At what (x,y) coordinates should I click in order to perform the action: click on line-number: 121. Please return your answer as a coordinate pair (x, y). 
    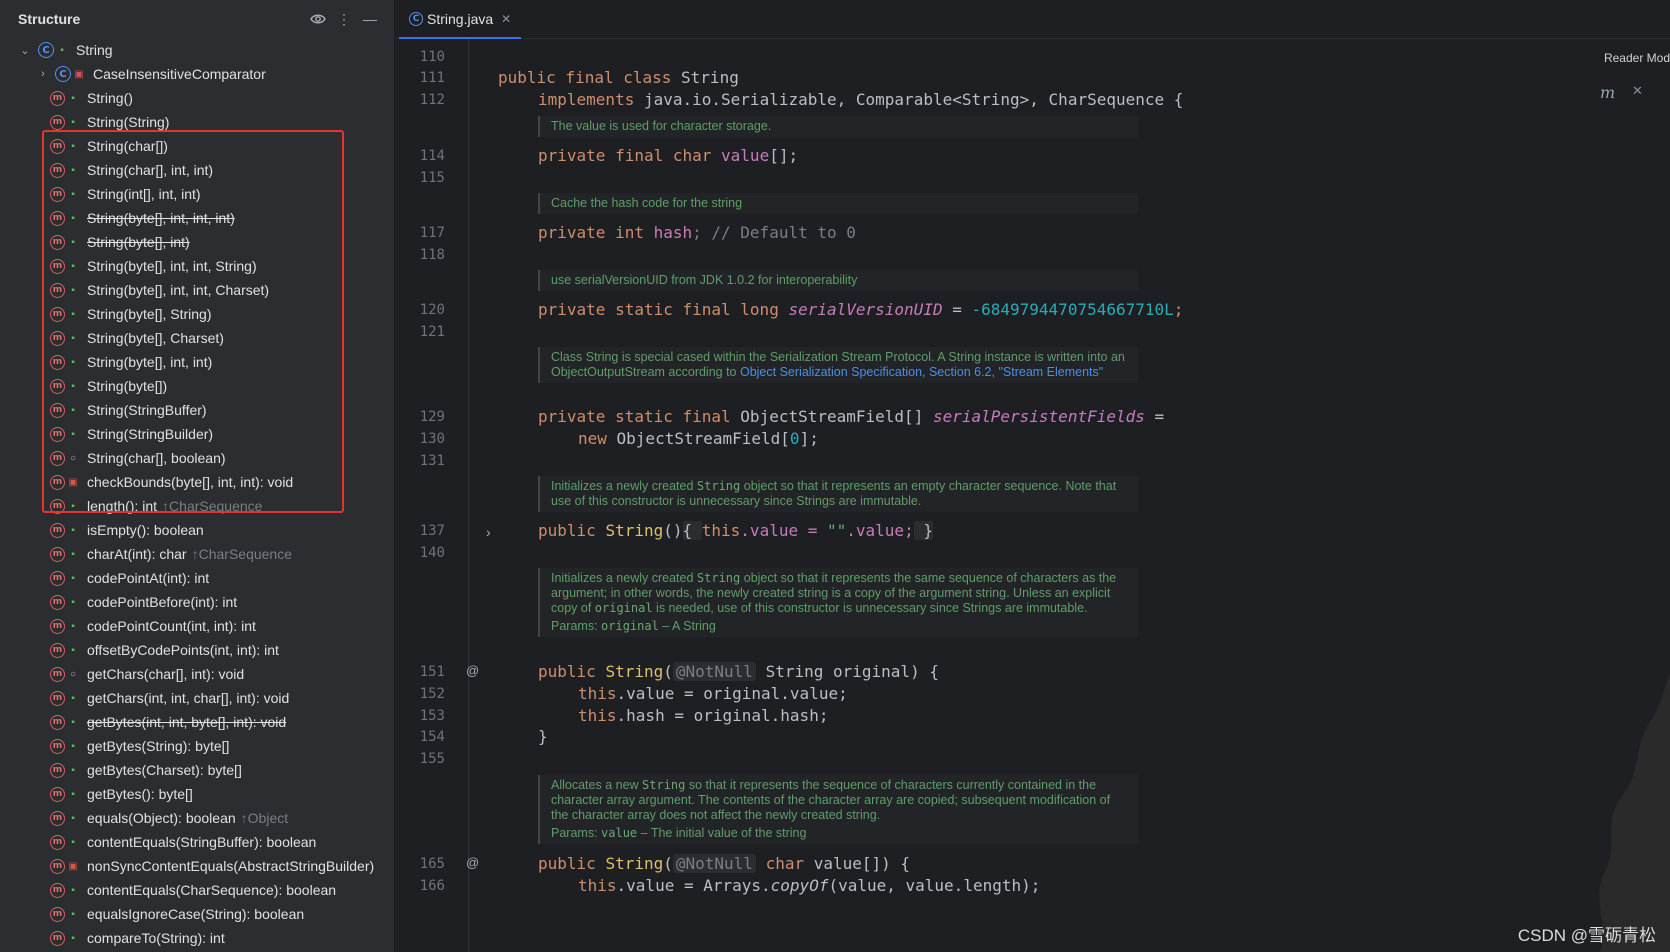
    Looking at the image, I should click on (432, 332).